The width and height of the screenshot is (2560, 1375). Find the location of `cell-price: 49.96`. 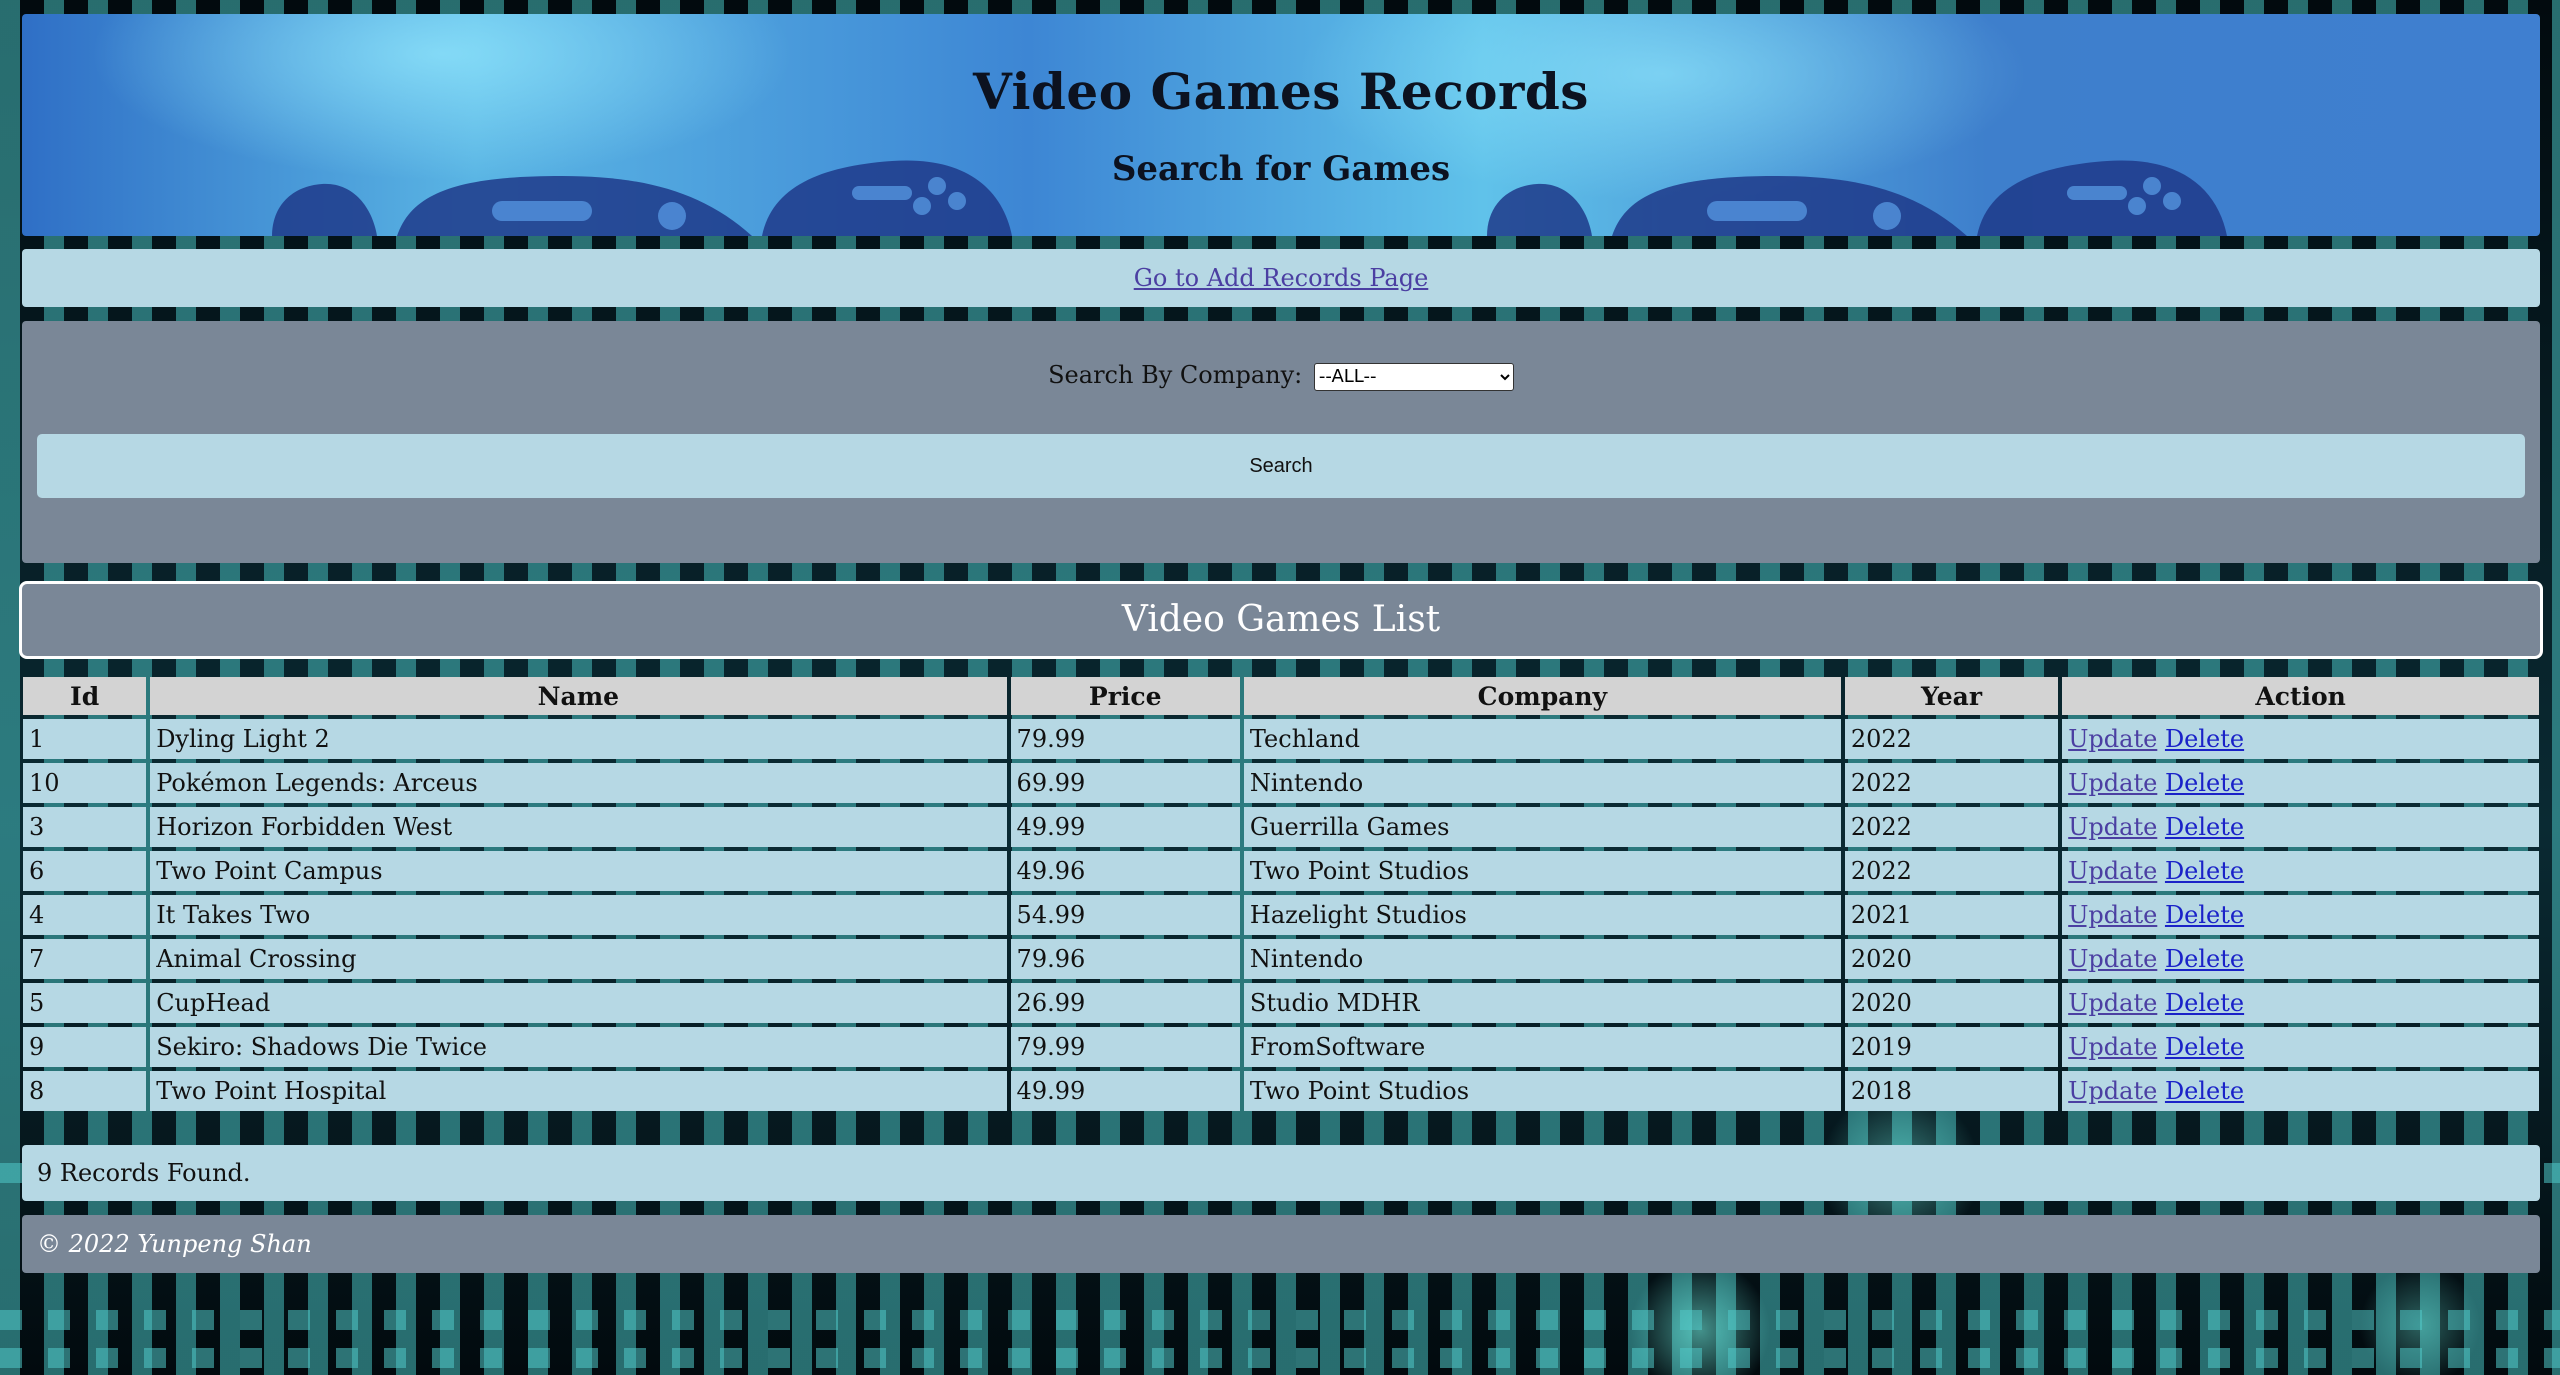

cell-price: 49.96 is located at coordinates (1125, 871).